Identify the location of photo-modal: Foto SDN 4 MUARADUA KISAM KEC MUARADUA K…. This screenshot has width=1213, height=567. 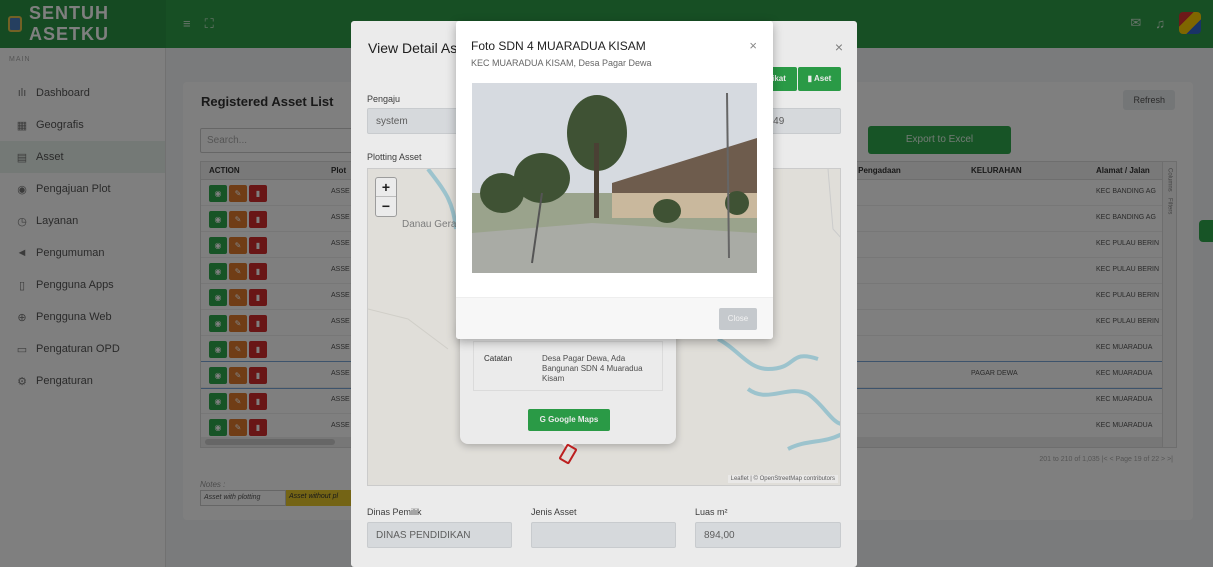
(614, 180).